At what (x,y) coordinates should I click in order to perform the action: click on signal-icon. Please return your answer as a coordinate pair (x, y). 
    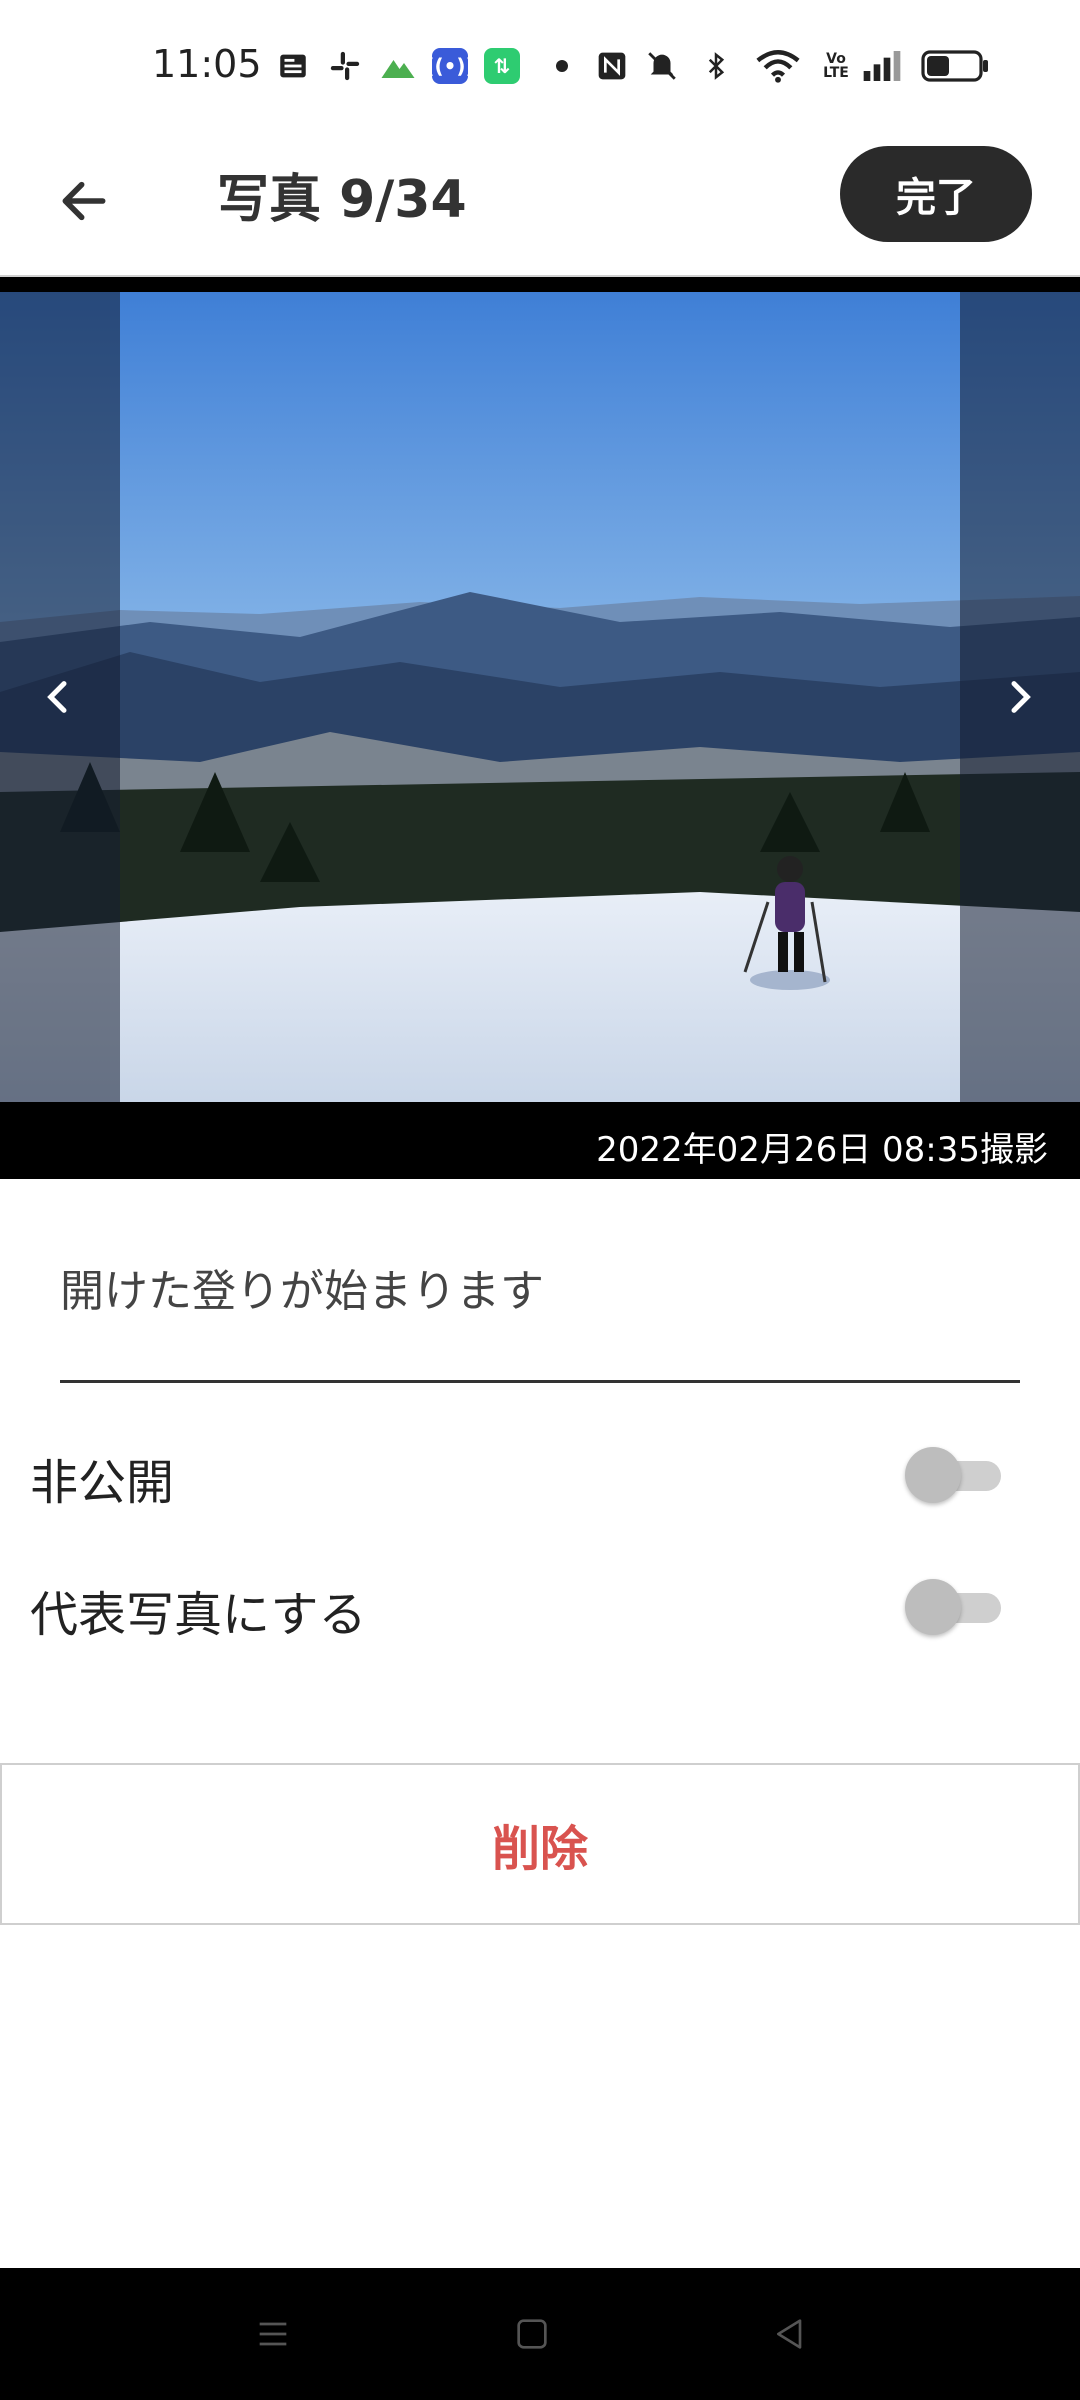
    Looking at the image, I should click on (882, 66).